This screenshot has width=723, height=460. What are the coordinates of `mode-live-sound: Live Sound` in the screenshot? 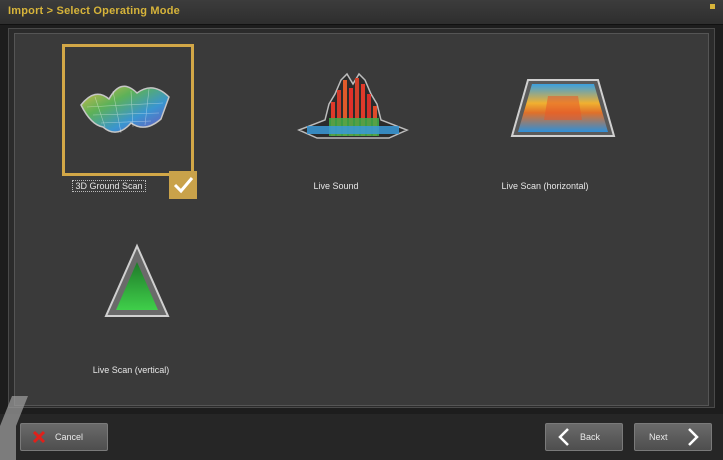 It's located at (336, 124).